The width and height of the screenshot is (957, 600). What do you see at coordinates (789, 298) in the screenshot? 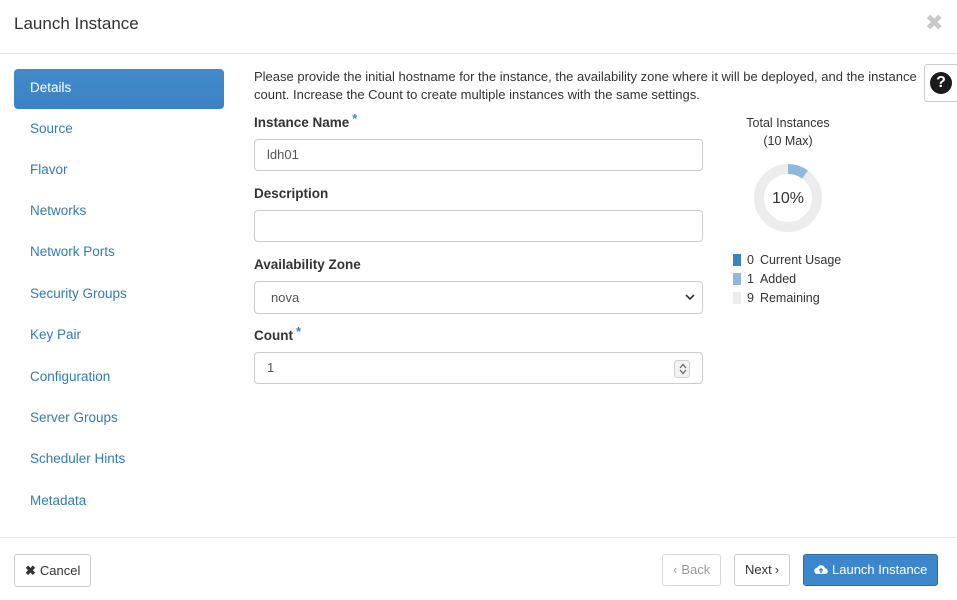
I see `legend-label: Remaining` at bounding box center [789, 298].